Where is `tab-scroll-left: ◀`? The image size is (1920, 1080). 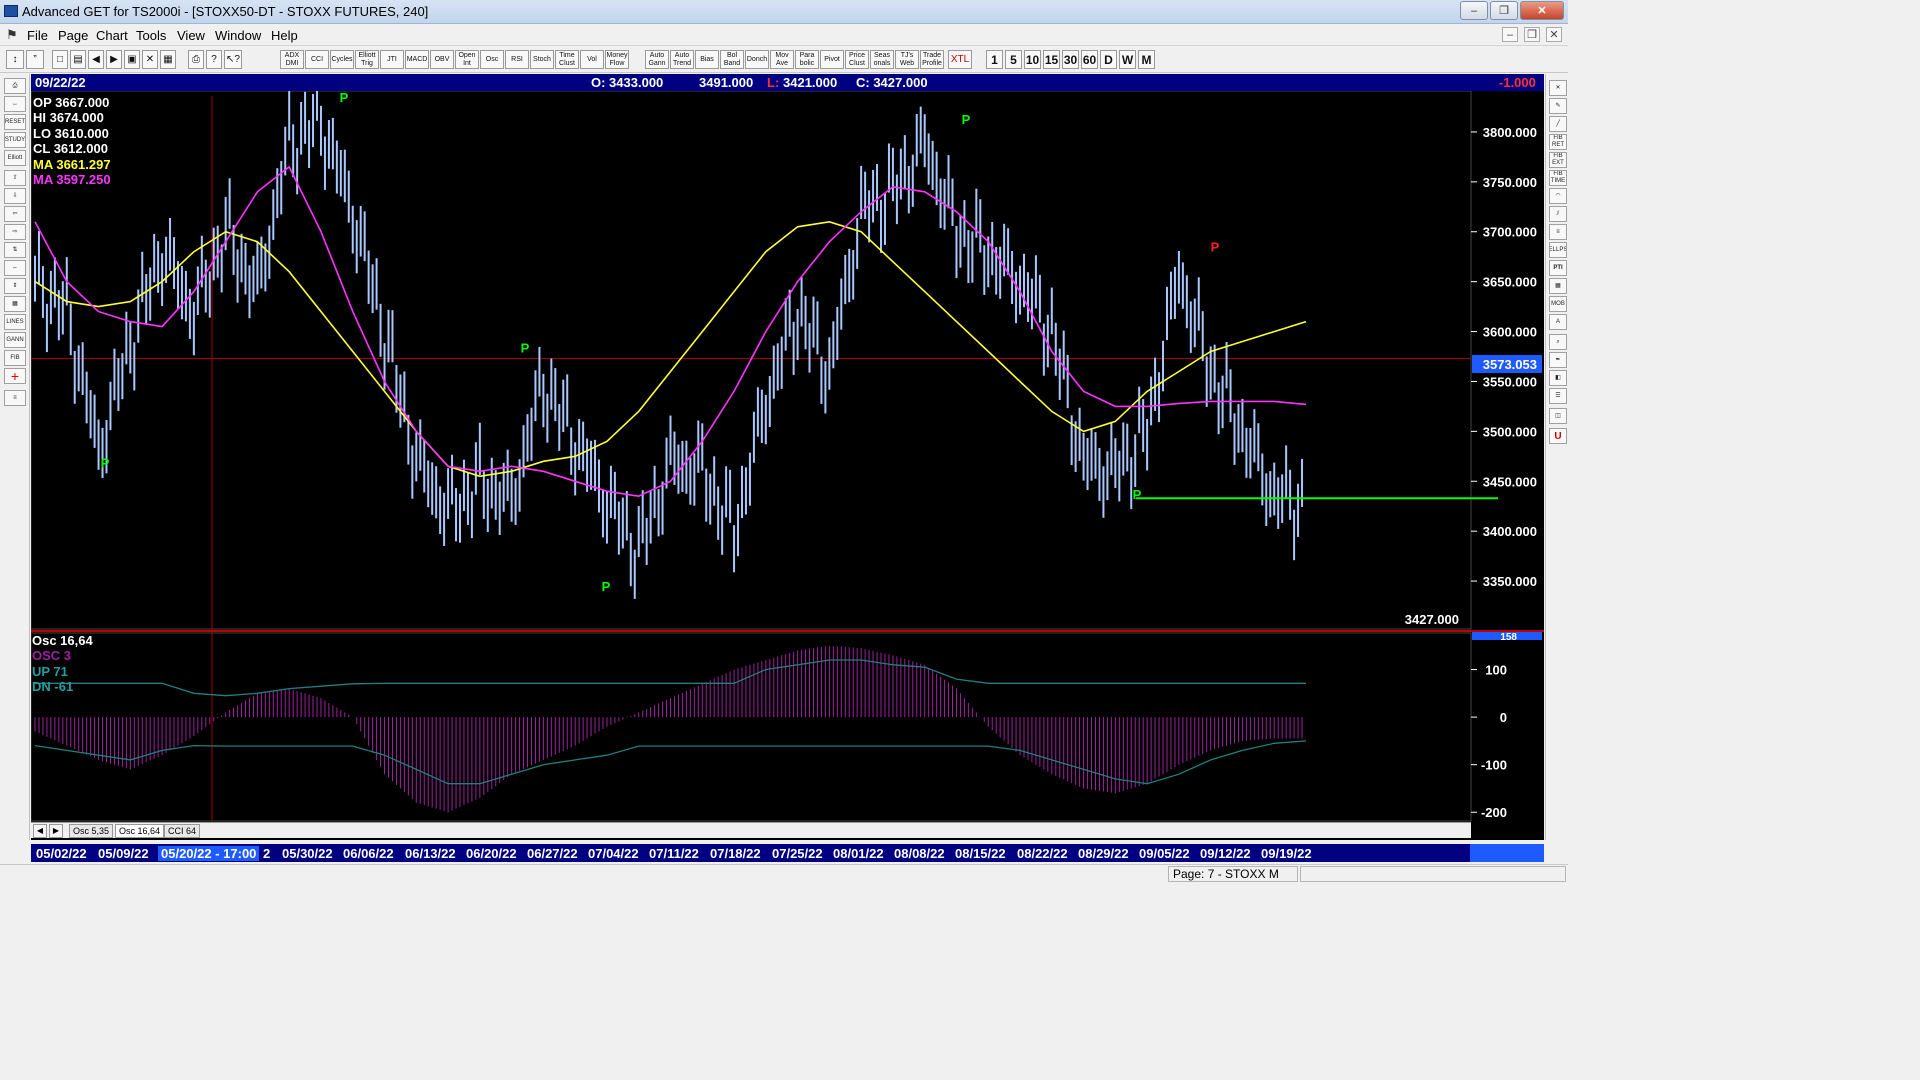
tab-scroll-left: ◀ is located at coordinates (40, 831).